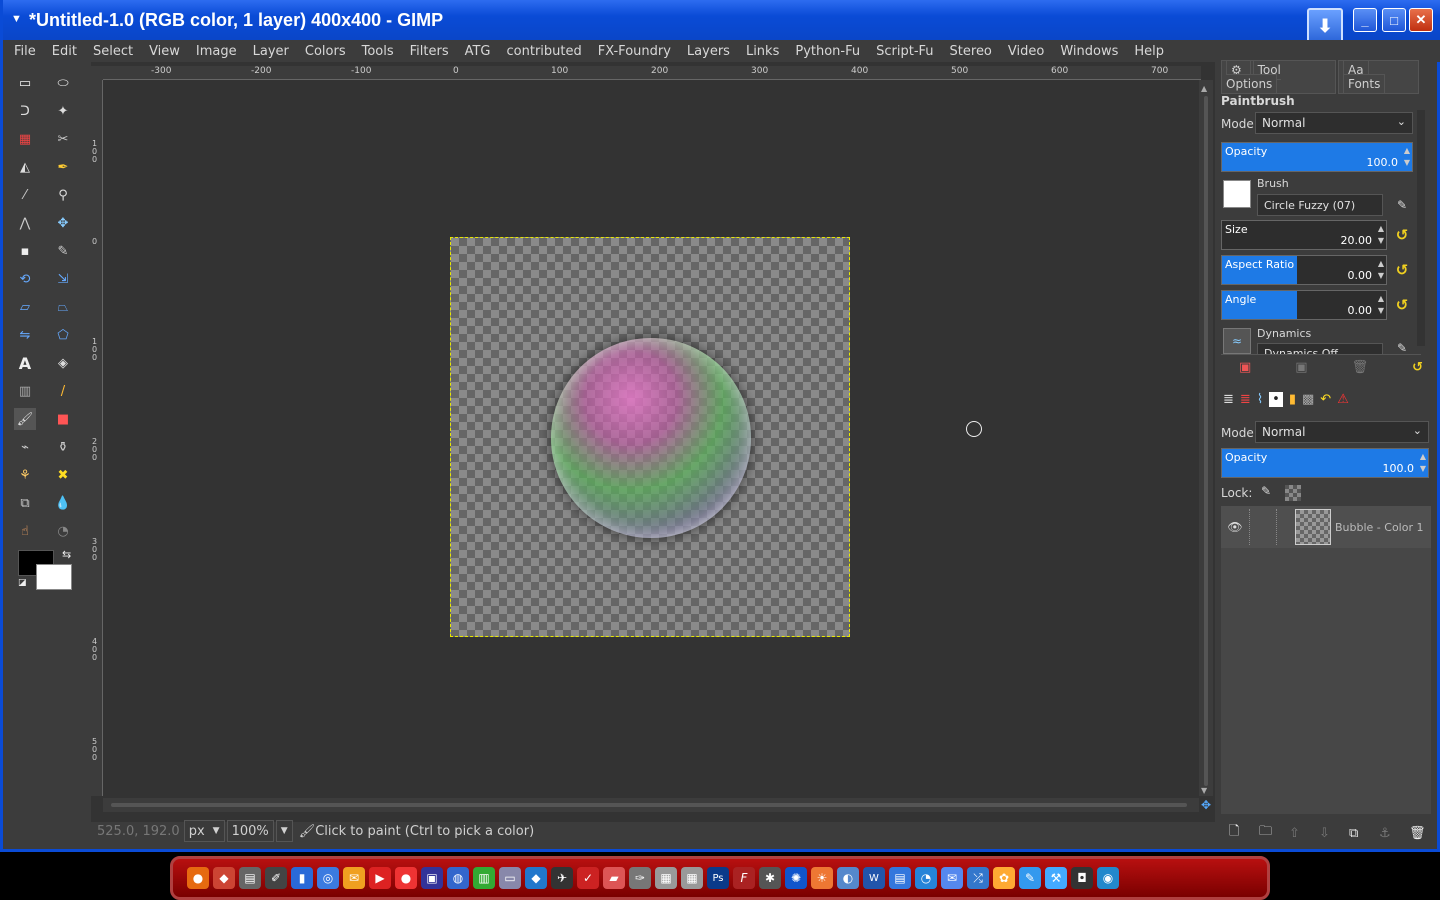 This screenshot has height=900, width=1440. What do you see at coordinates (354, 878) in the screenshot?
I see `mail-icon: ✉` at bounding box center [354, 878].